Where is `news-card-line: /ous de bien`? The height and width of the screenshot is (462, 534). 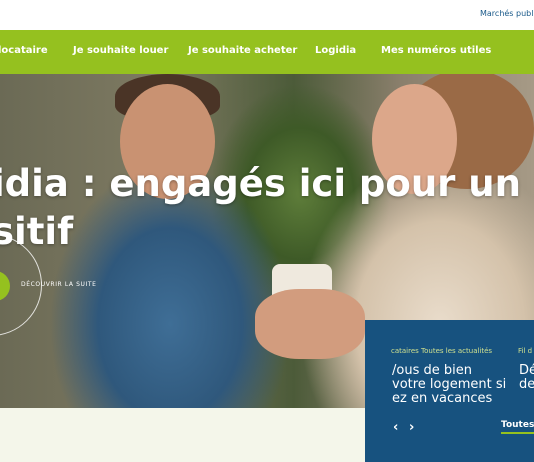 news-card-line: /ous de bien is located at coordinates (432, 370).